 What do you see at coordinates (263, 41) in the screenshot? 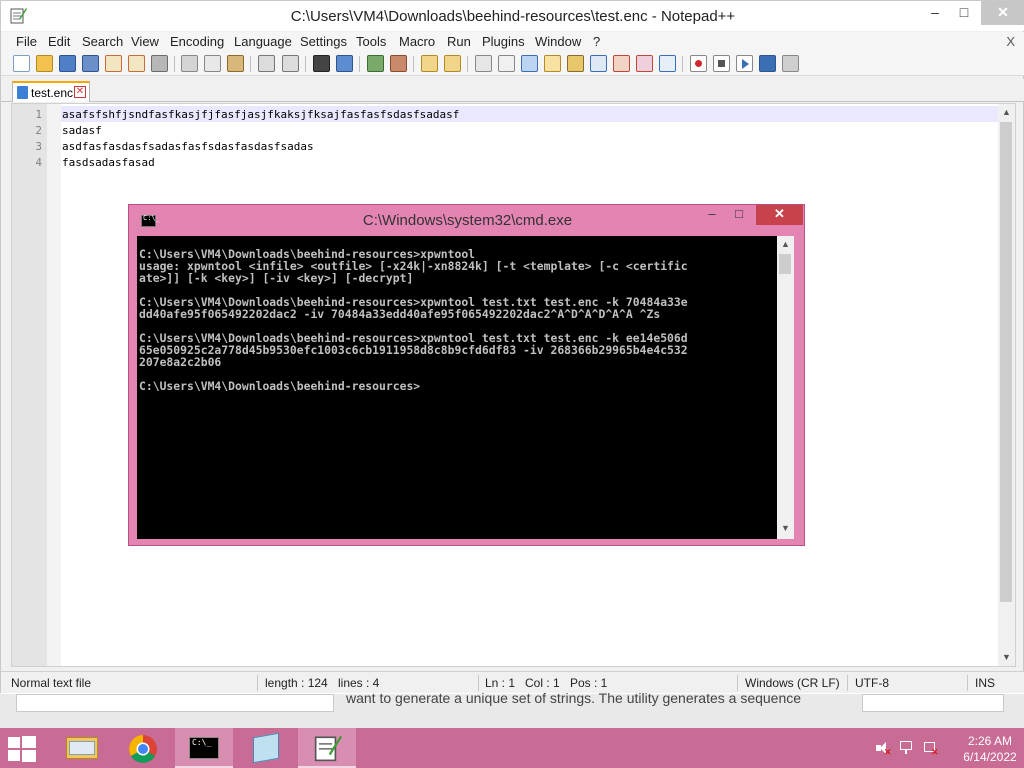
I see `menu-language: Language` at bounding box center [263, 41].